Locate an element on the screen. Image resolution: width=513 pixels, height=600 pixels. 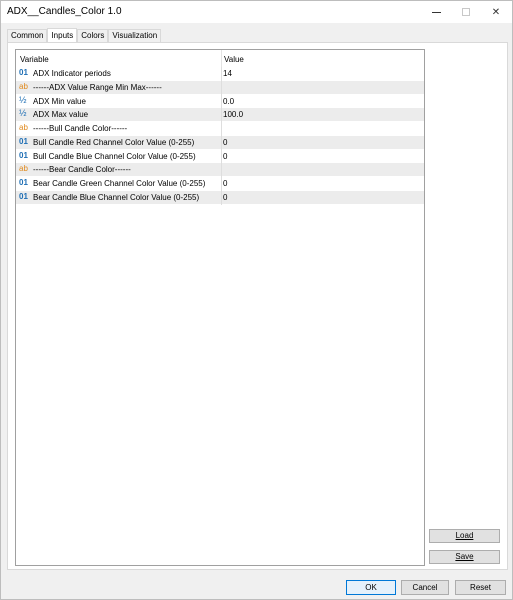
maximize-icon is located at coordinates (466, 12).